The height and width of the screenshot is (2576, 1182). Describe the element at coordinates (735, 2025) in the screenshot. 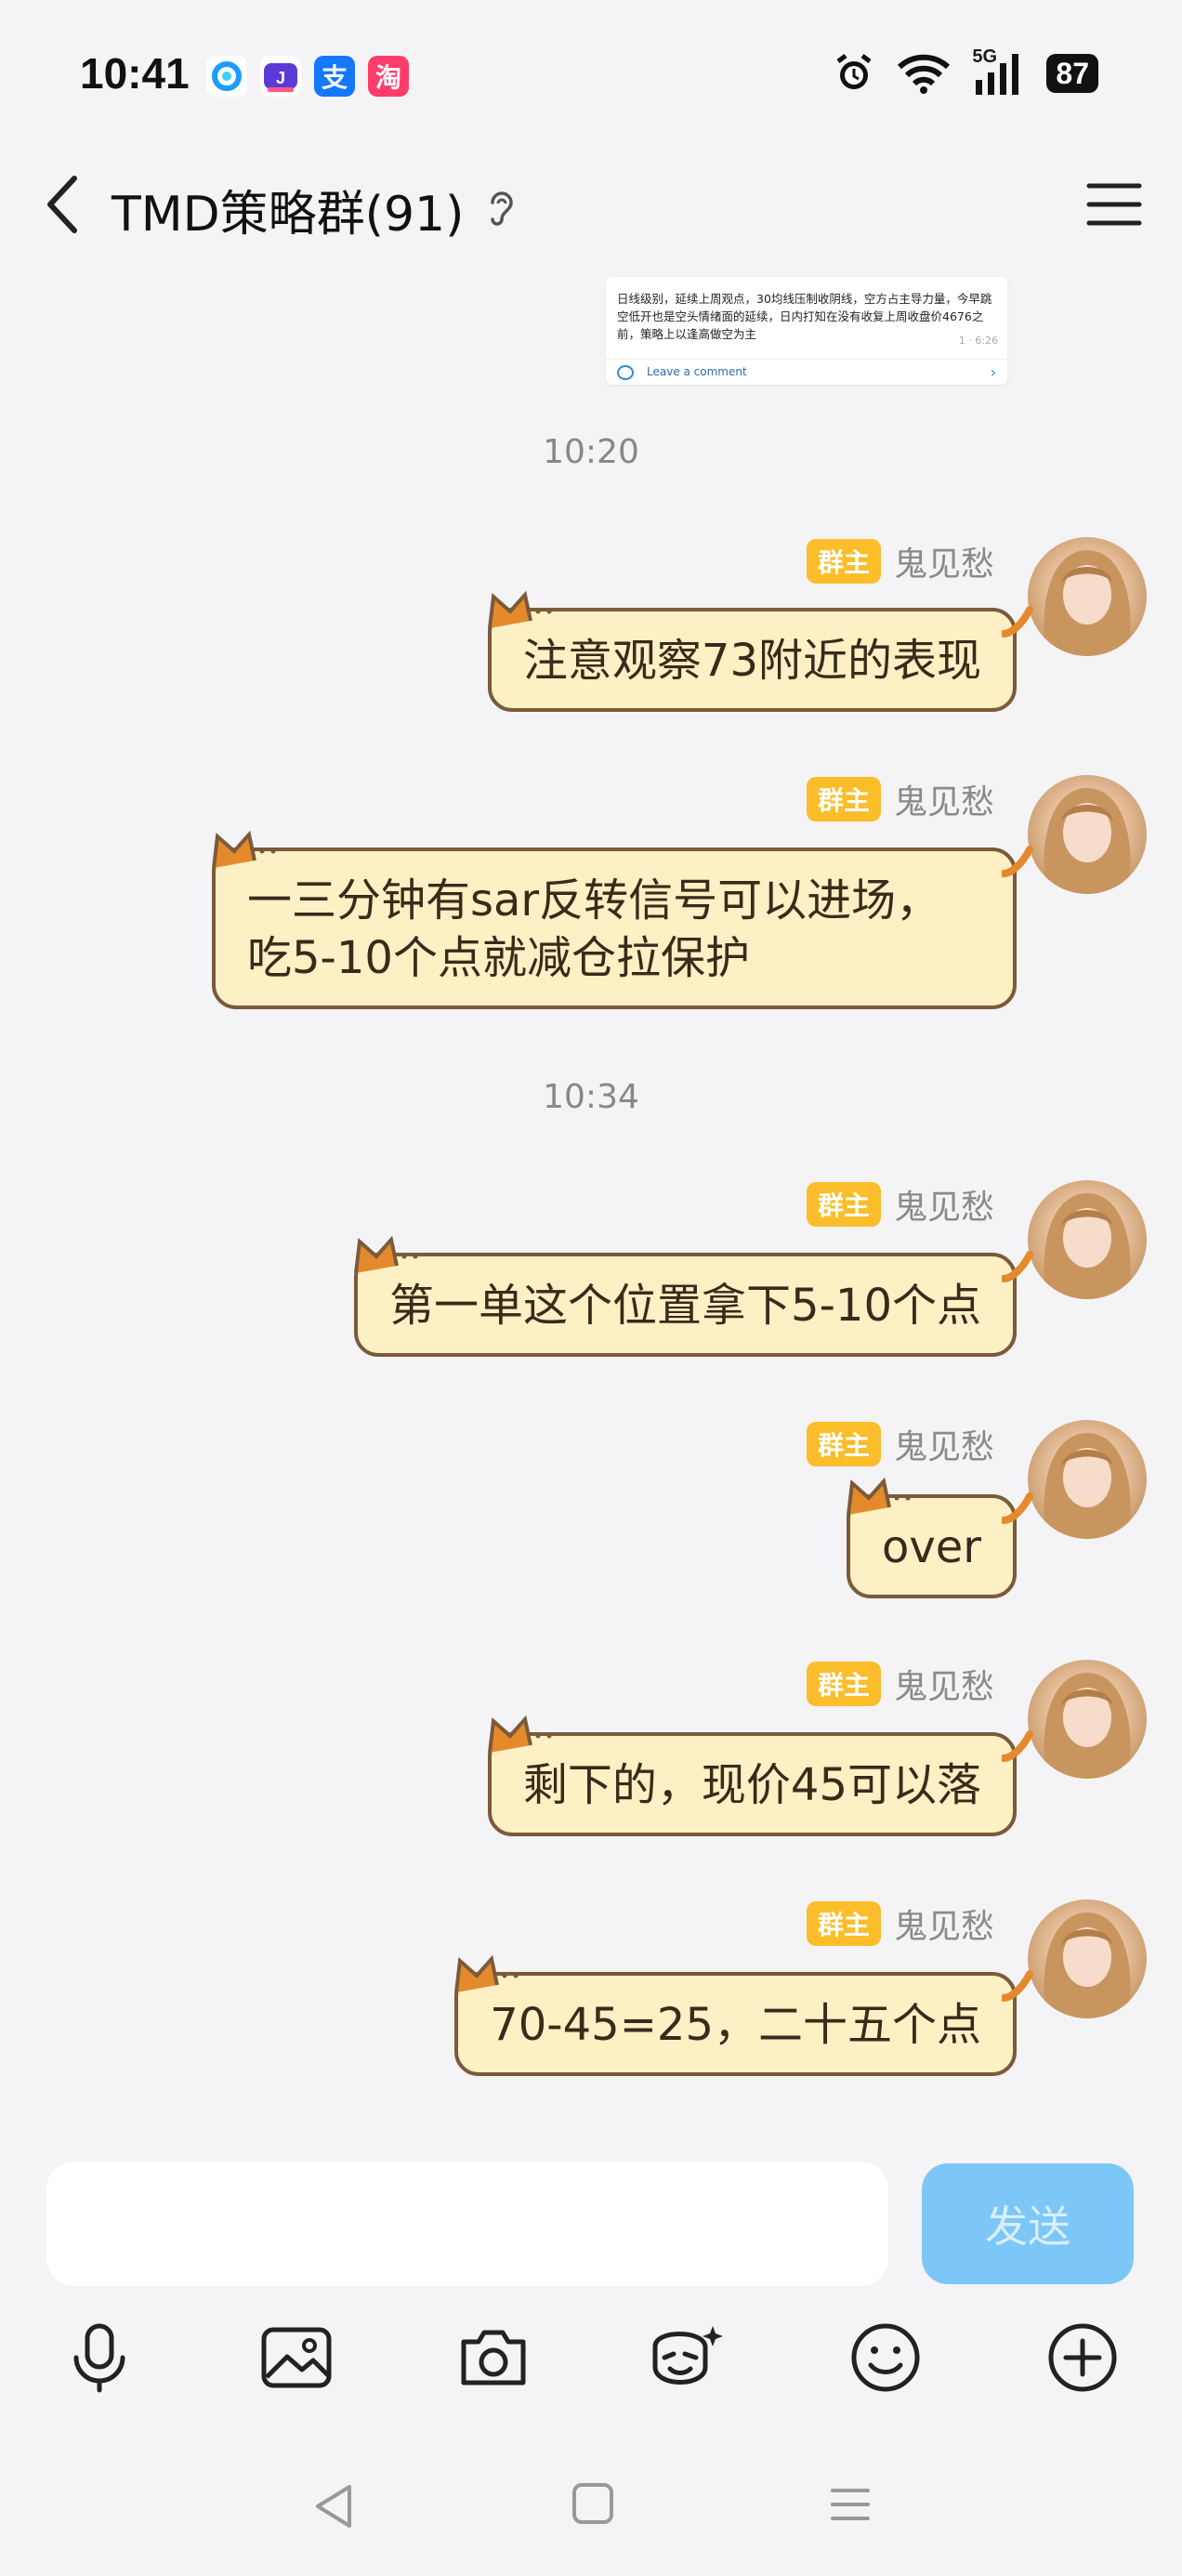

I see `message-text: 70-45=25，二十五个点` at that location.